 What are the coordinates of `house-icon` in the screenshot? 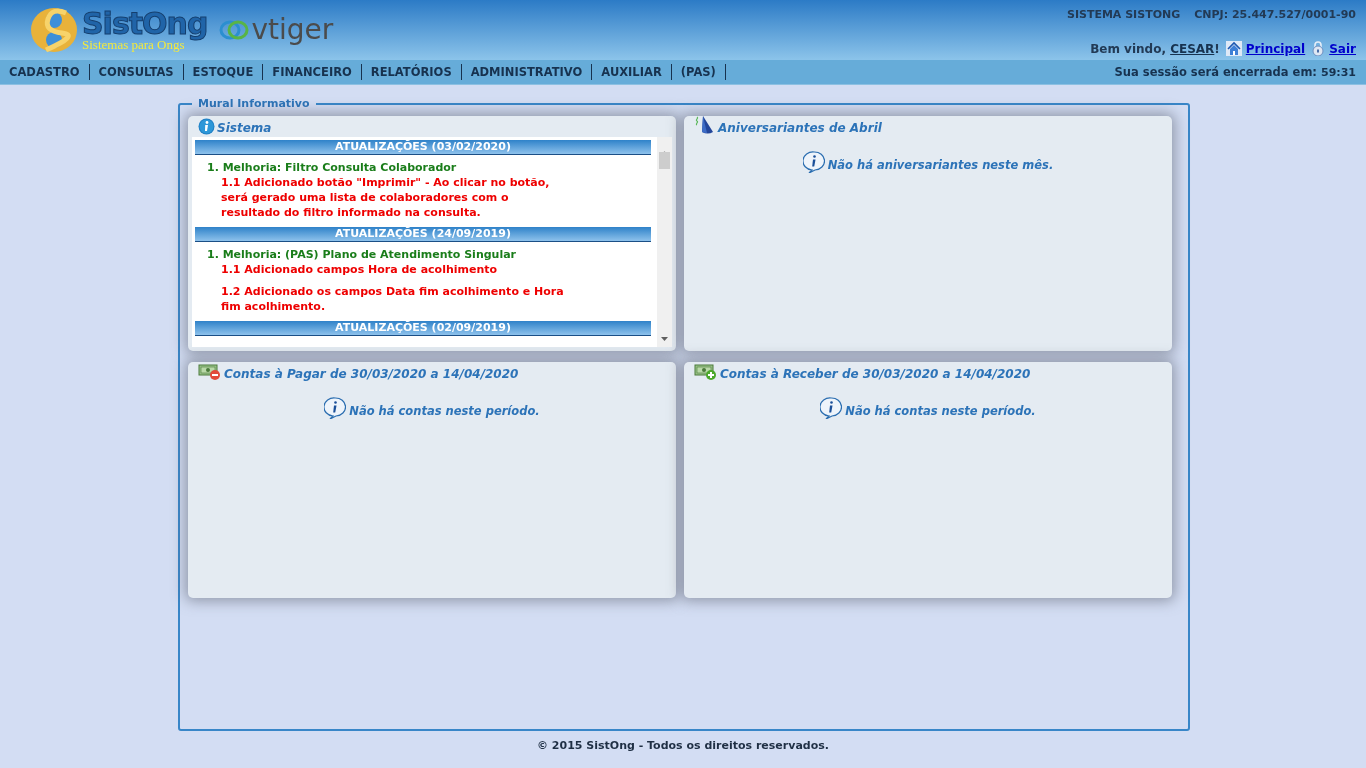 It's located at (1233, 48).